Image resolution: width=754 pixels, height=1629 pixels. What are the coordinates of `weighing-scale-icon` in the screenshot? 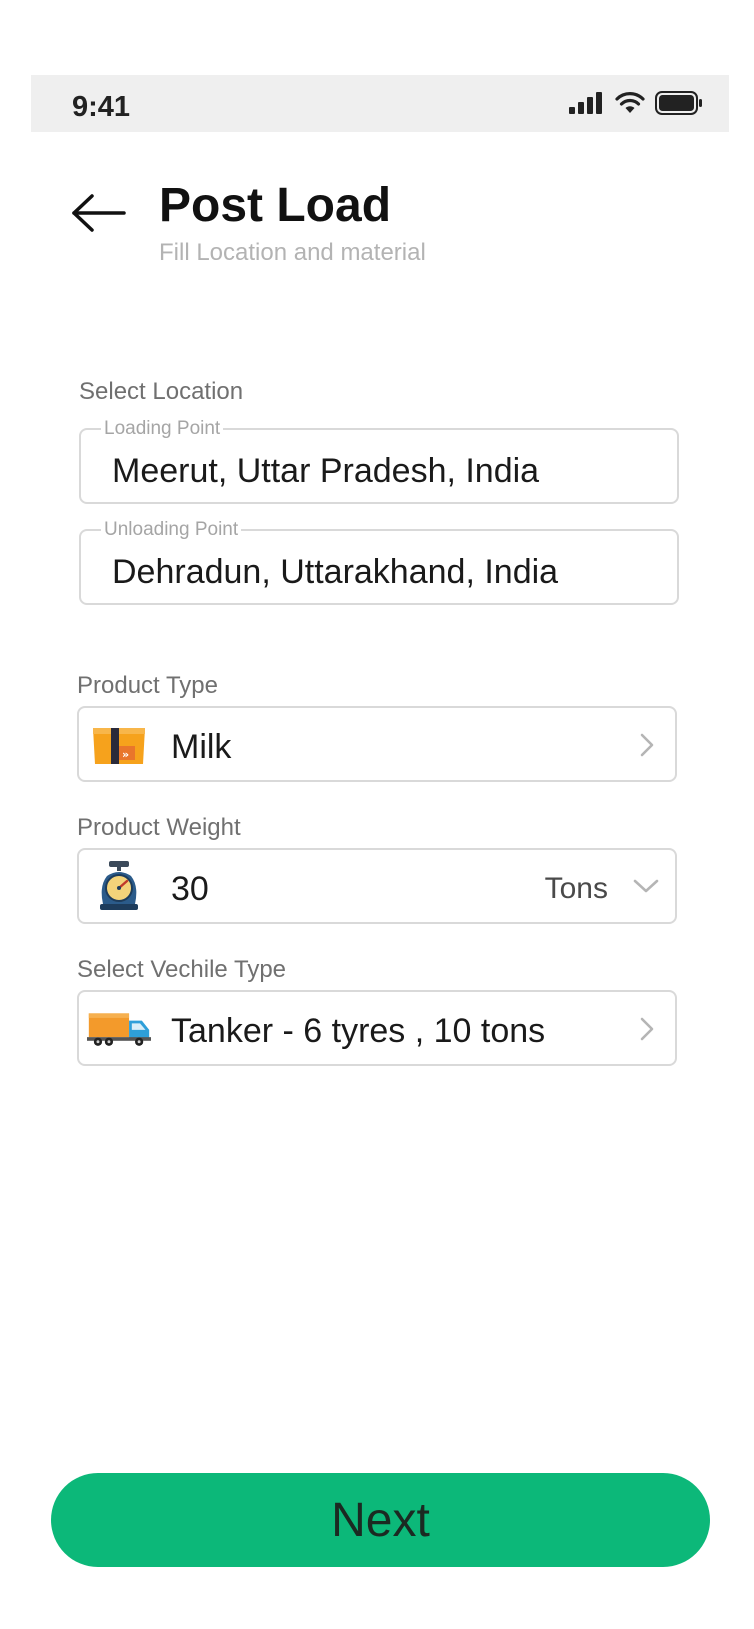 It's located at (119, 886).